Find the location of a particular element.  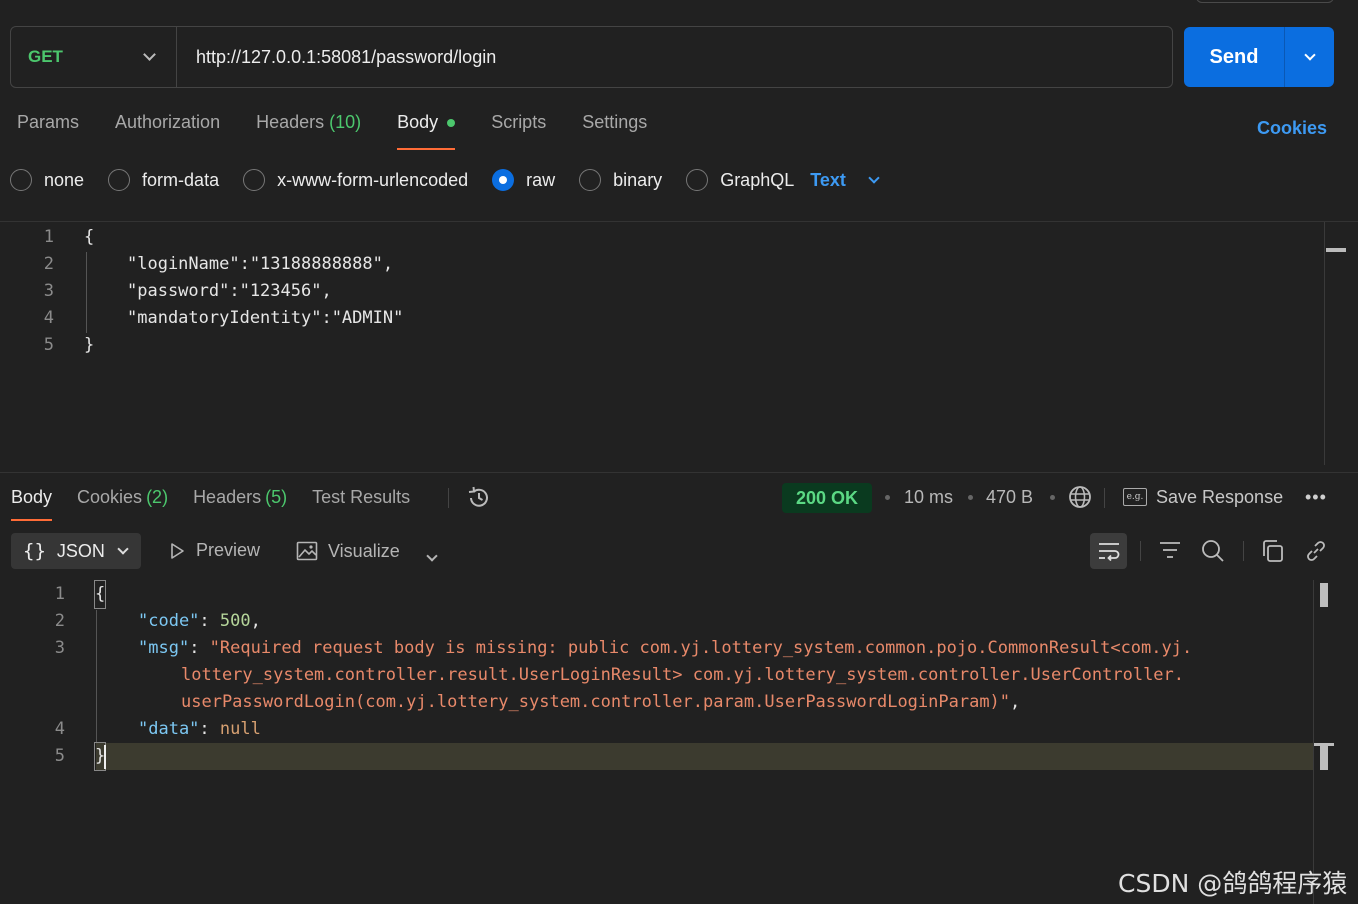

url-bar: GET is located at coordinates (591, 57).